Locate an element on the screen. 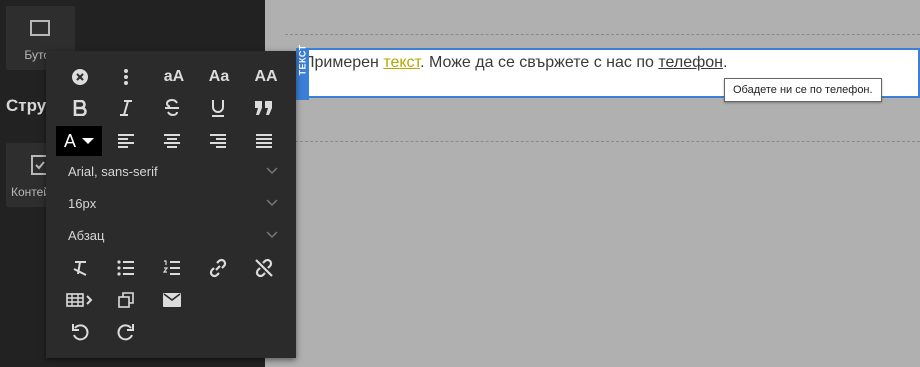 Image resolution: width=920 pixels, height=367 pixels. copy-icon is located at coordinates (126, 300).